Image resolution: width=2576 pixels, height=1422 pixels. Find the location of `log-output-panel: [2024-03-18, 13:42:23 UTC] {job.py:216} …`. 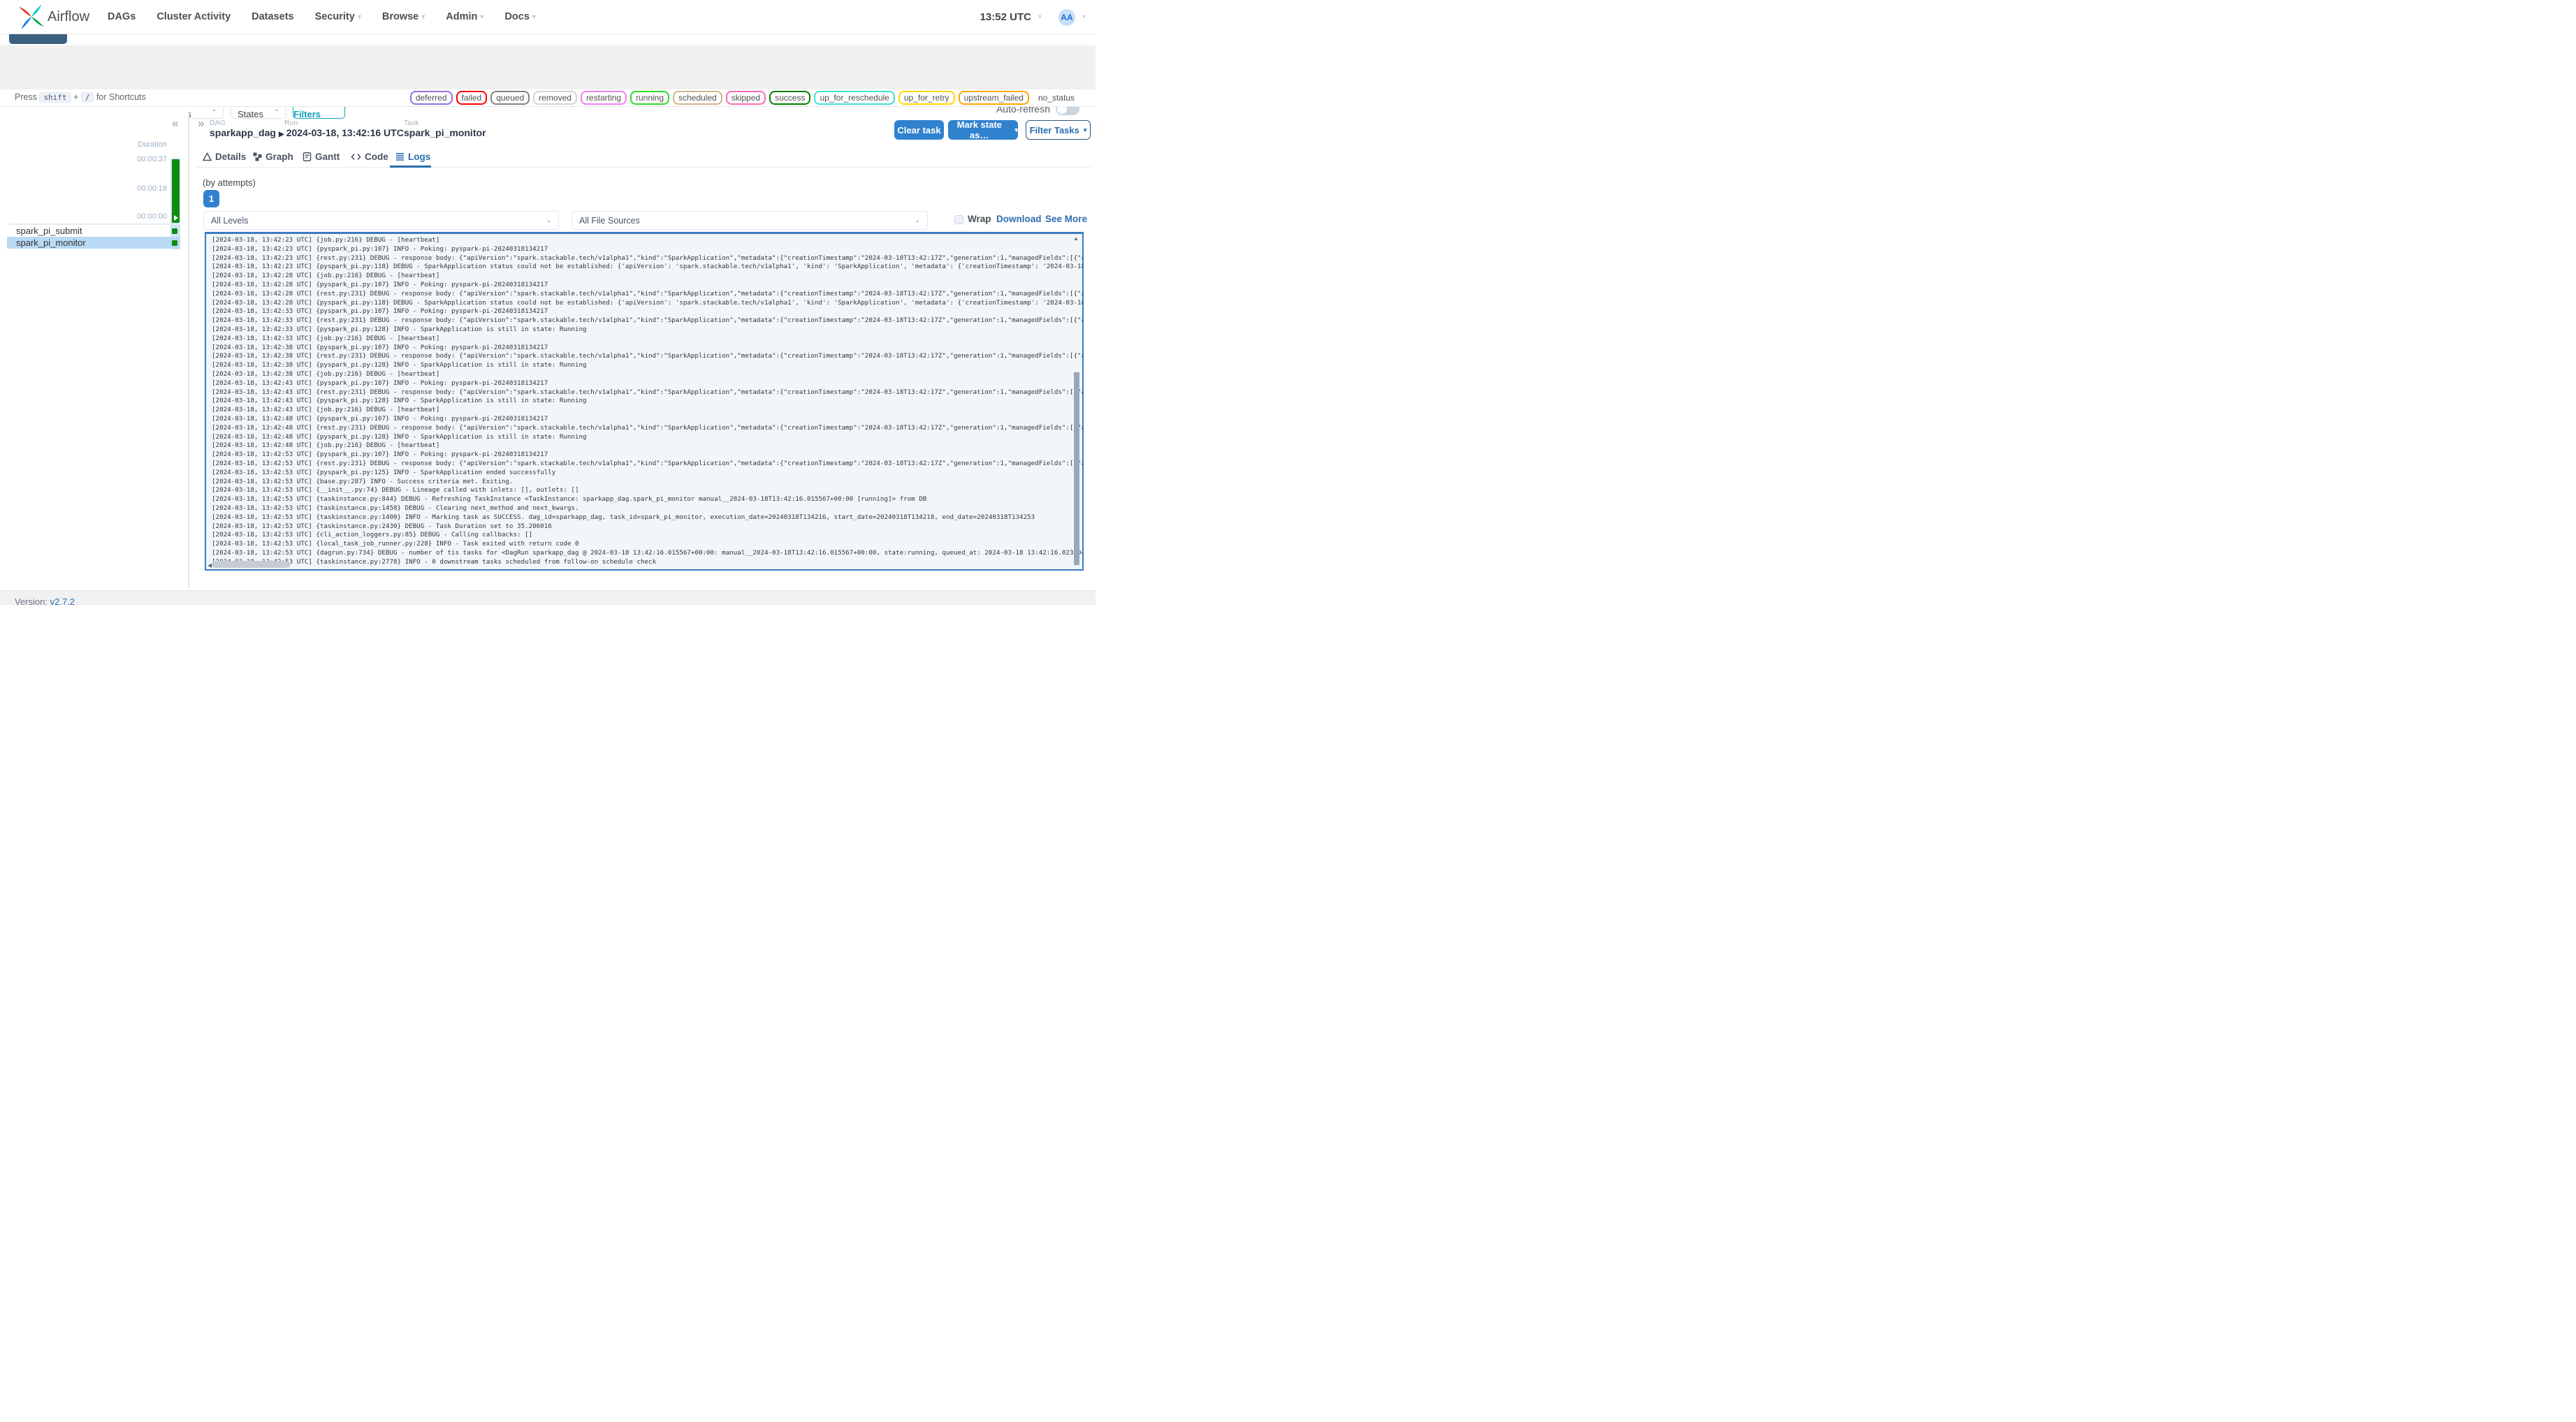

log-output-panel: [2024-03-18, 13:42:23 UTC] {job.py:216} … is located at coordinates (644, 401).